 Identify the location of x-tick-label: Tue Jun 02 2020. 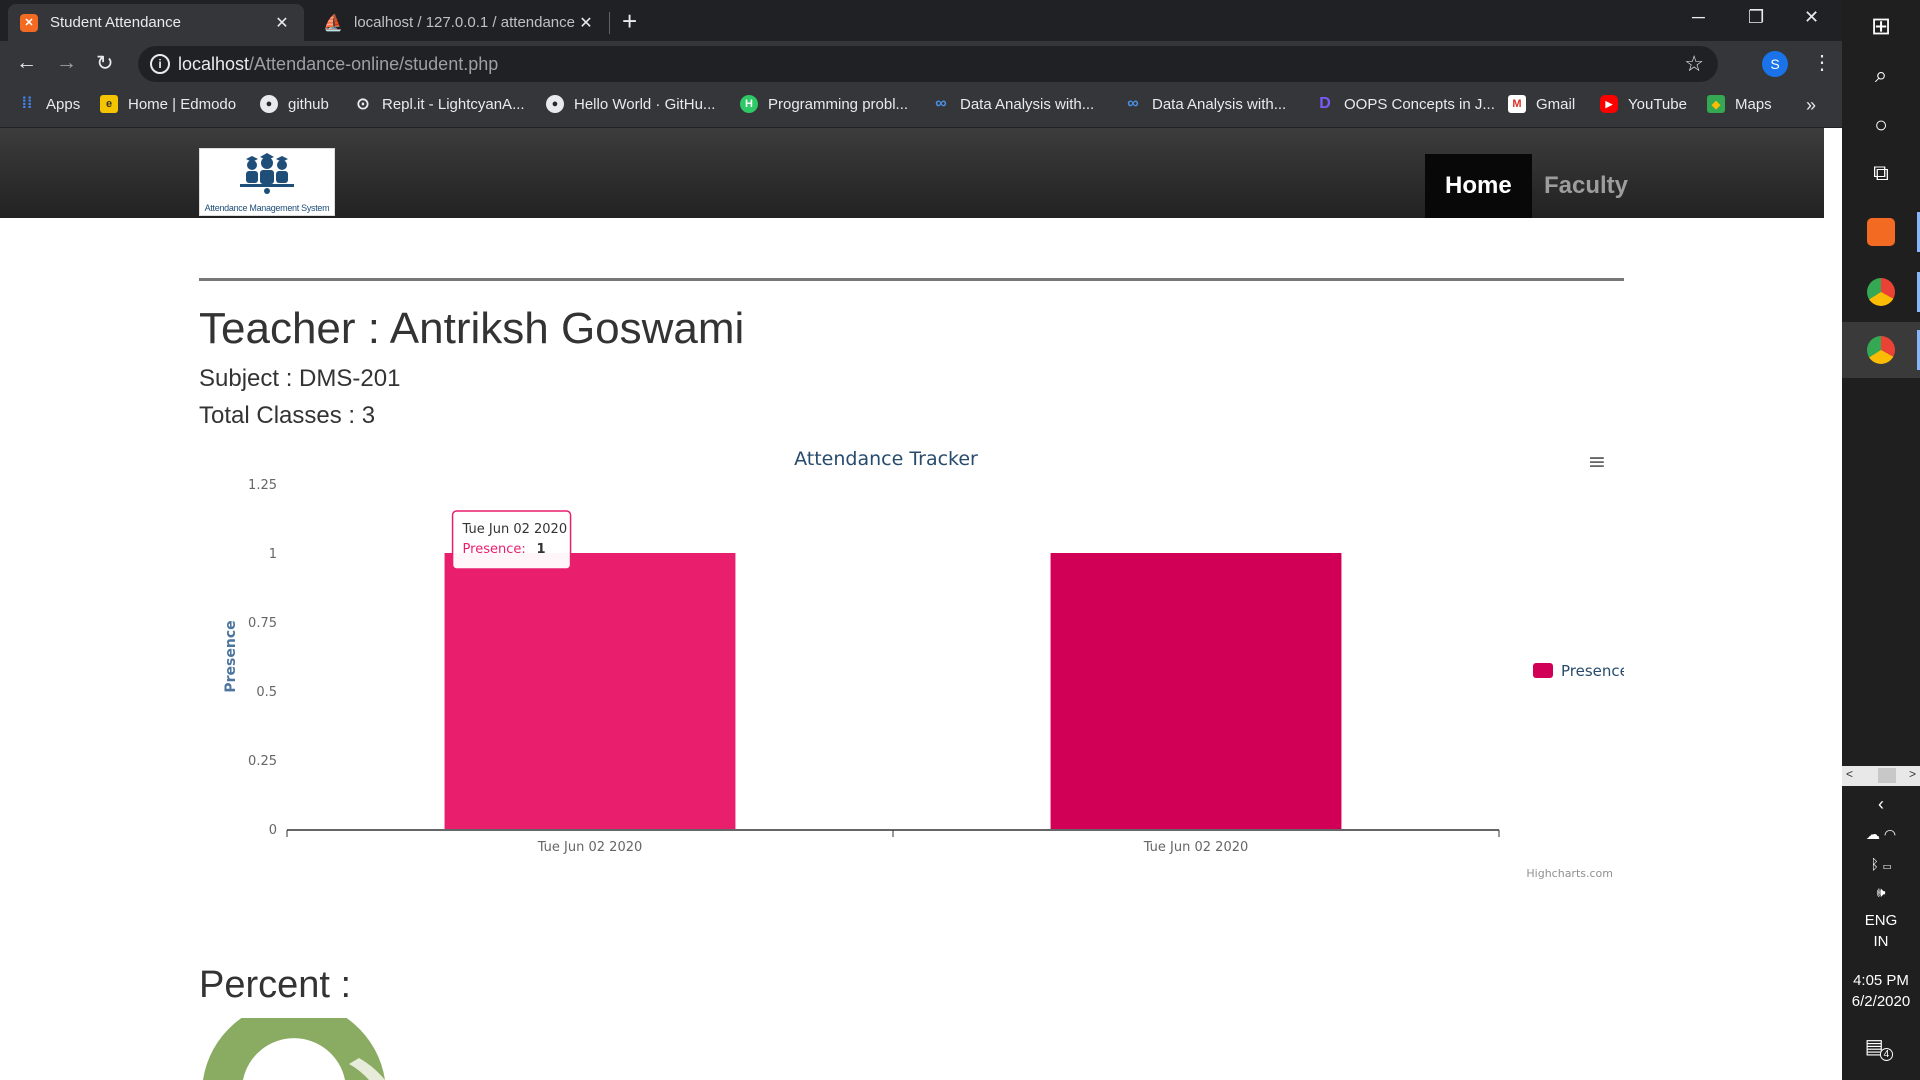
(1196, 847).